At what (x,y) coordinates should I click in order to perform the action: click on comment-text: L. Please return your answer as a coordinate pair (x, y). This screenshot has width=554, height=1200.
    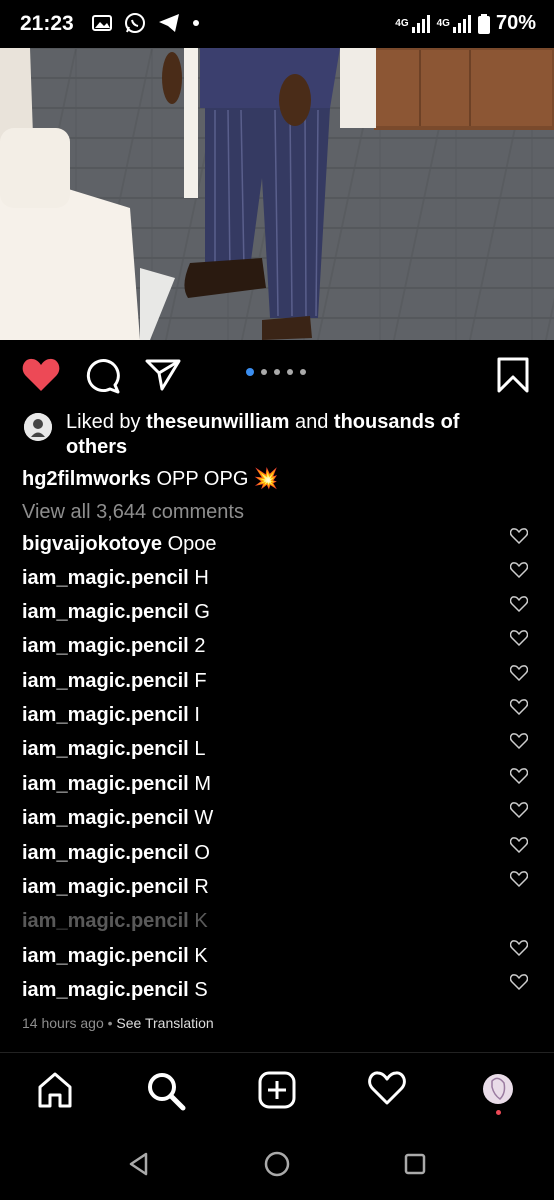
    Looking at the image, I should click on (200, 749).